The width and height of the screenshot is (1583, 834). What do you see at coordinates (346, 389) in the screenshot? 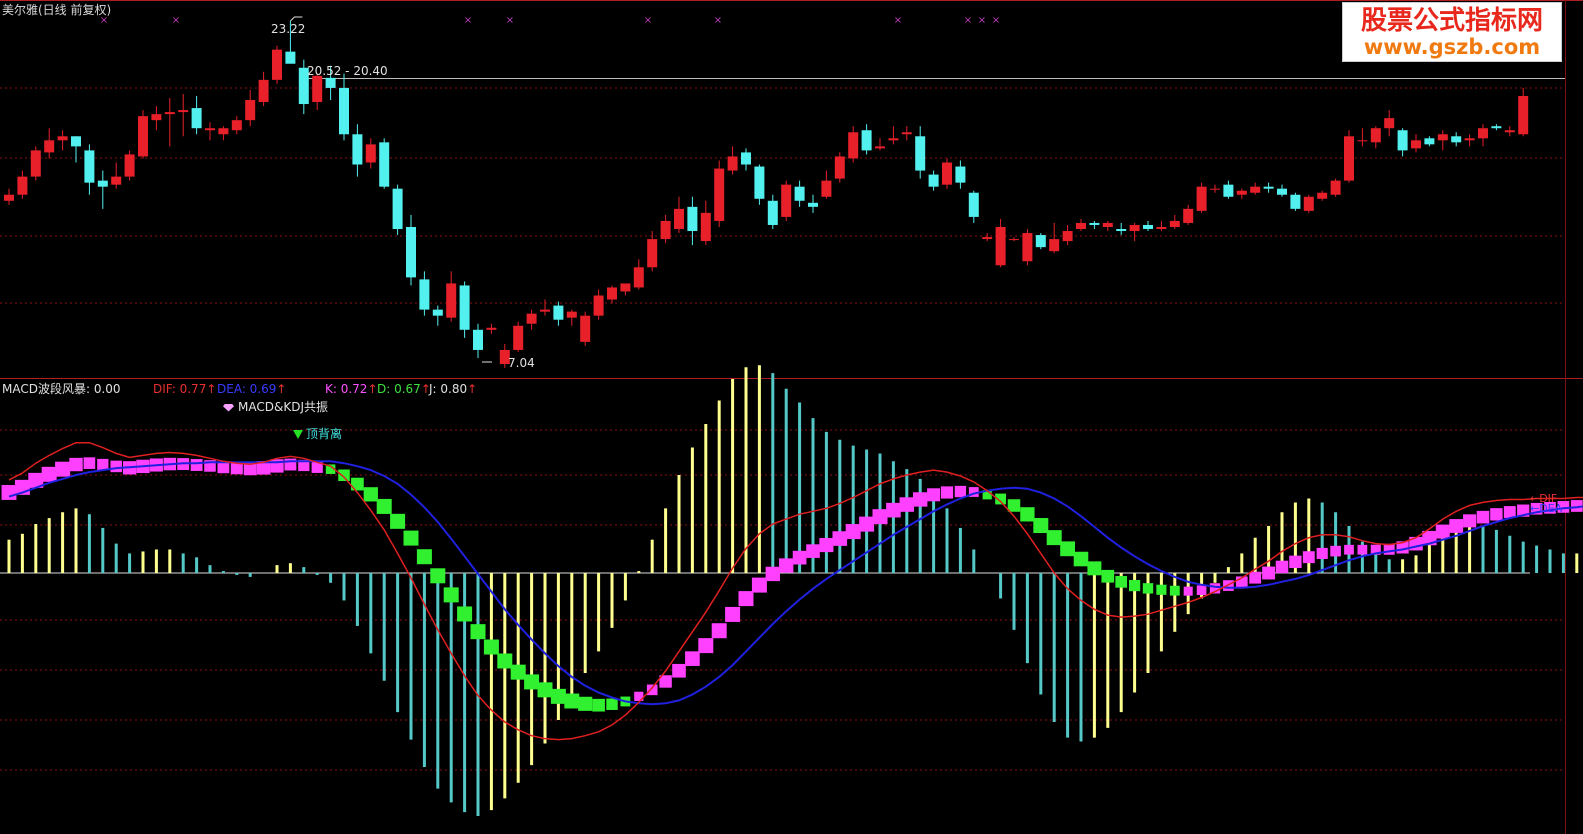
I see `k-value: K: 0.72` at bounding box center [346, 389].